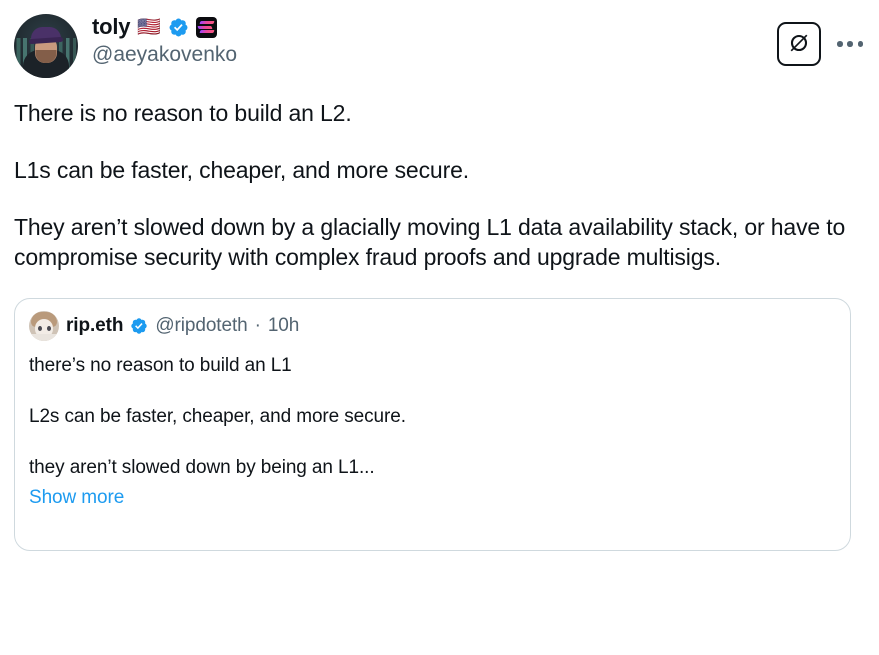  Describe the element at coordinates (44, 326) in the screenshot. I see `quoted-author-avatar` at that location.